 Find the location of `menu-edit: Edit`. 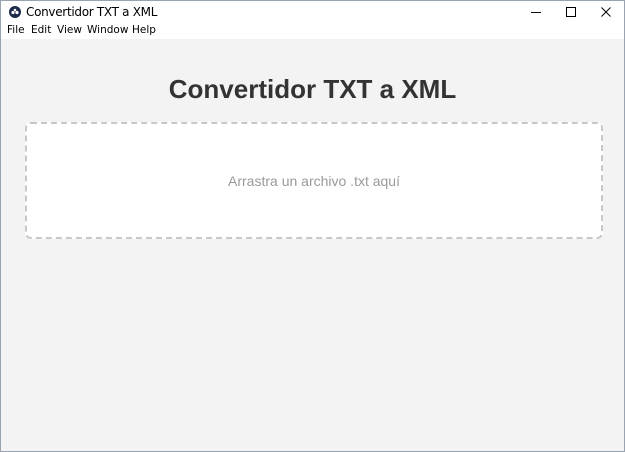

menu-edit: Edit is located at coordinates (41, 30).